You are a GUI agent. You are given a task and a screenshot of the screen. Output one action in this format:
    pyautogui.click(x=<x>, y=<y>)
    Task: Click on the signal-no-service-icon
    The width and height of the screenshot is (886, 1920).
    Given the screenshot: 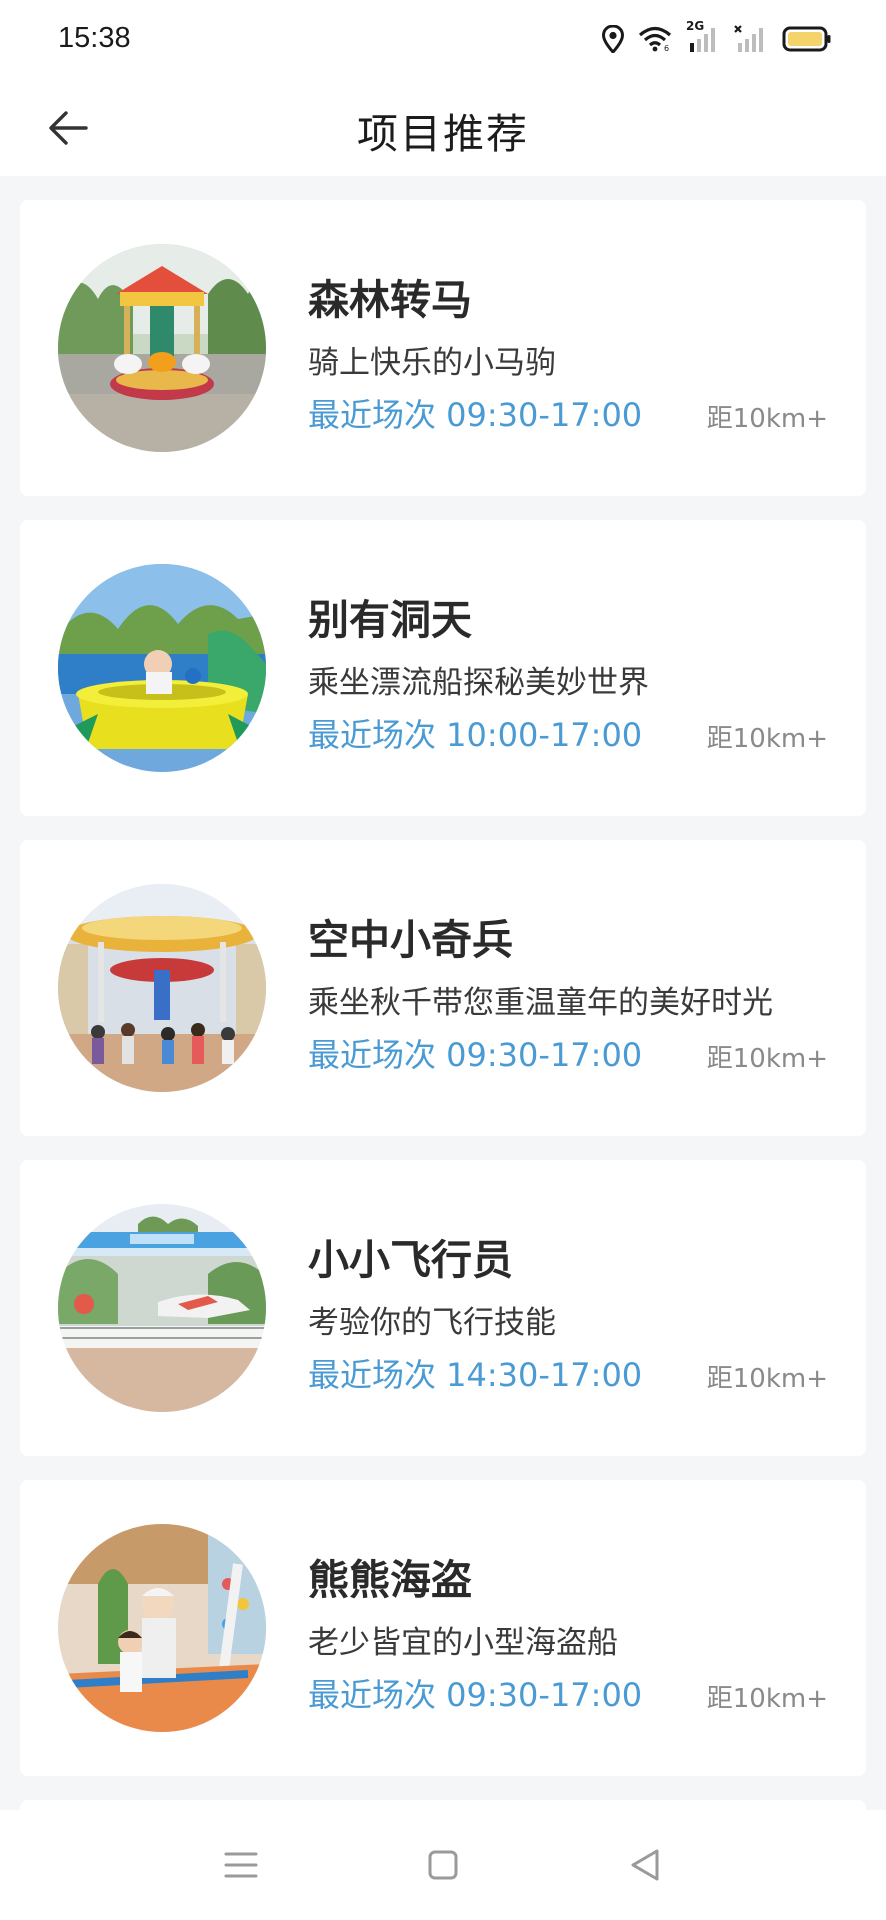 What is the action you would take?
    pyautogui.click(x=751, y=39)
    